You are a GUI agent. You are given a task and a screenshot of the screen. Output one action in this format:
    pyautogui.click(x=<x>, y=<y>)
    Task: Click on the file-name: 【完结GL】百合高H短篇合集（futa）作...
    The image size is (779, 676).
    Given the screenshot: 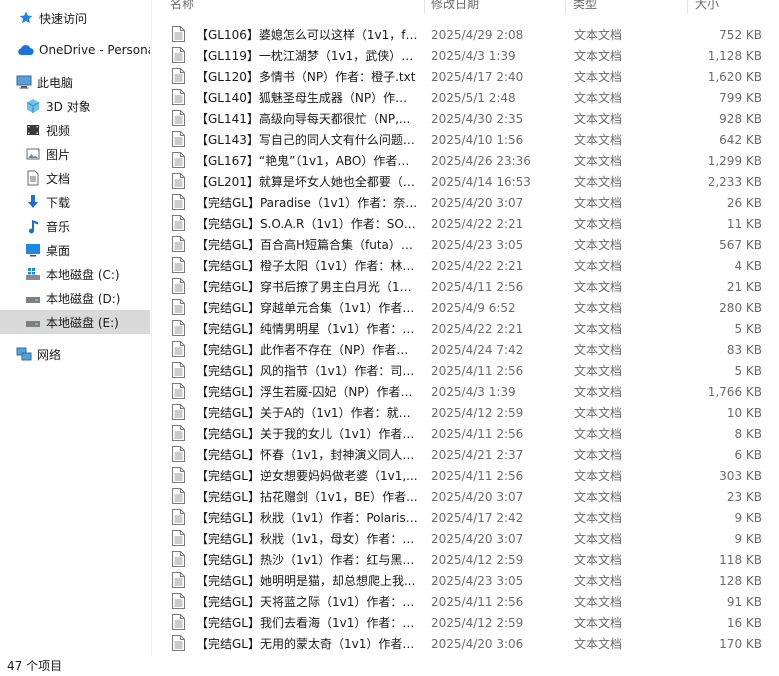 What is the action you would take?
    pyautogui.click(x=307, y=245)
    